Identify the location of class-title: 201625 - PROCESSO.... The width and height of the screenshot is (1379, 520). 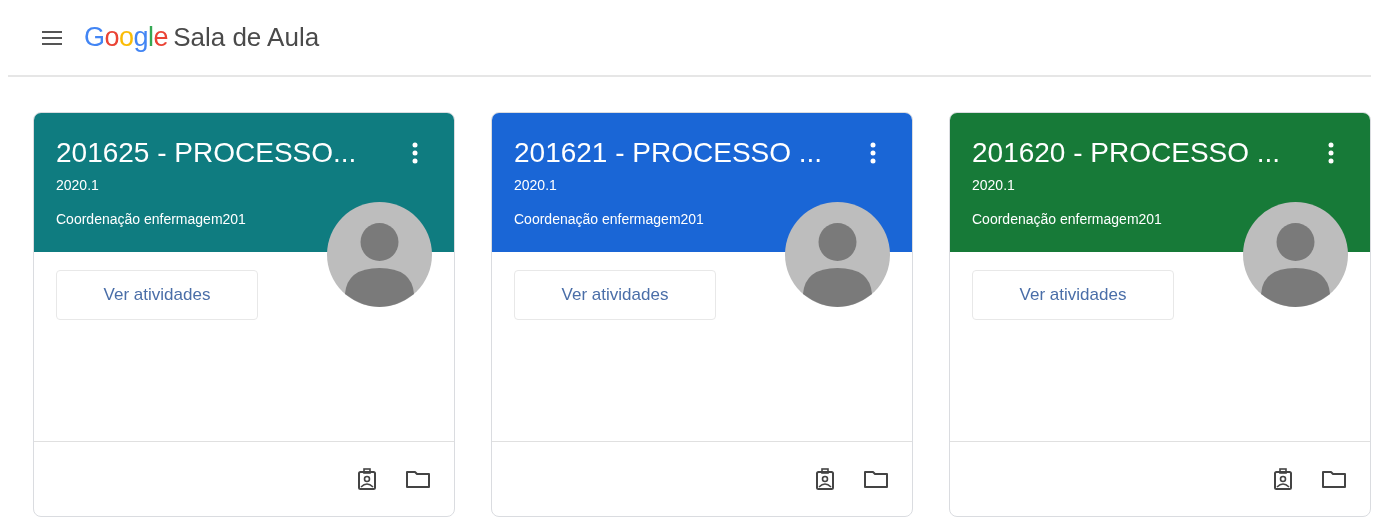
(244, 153).